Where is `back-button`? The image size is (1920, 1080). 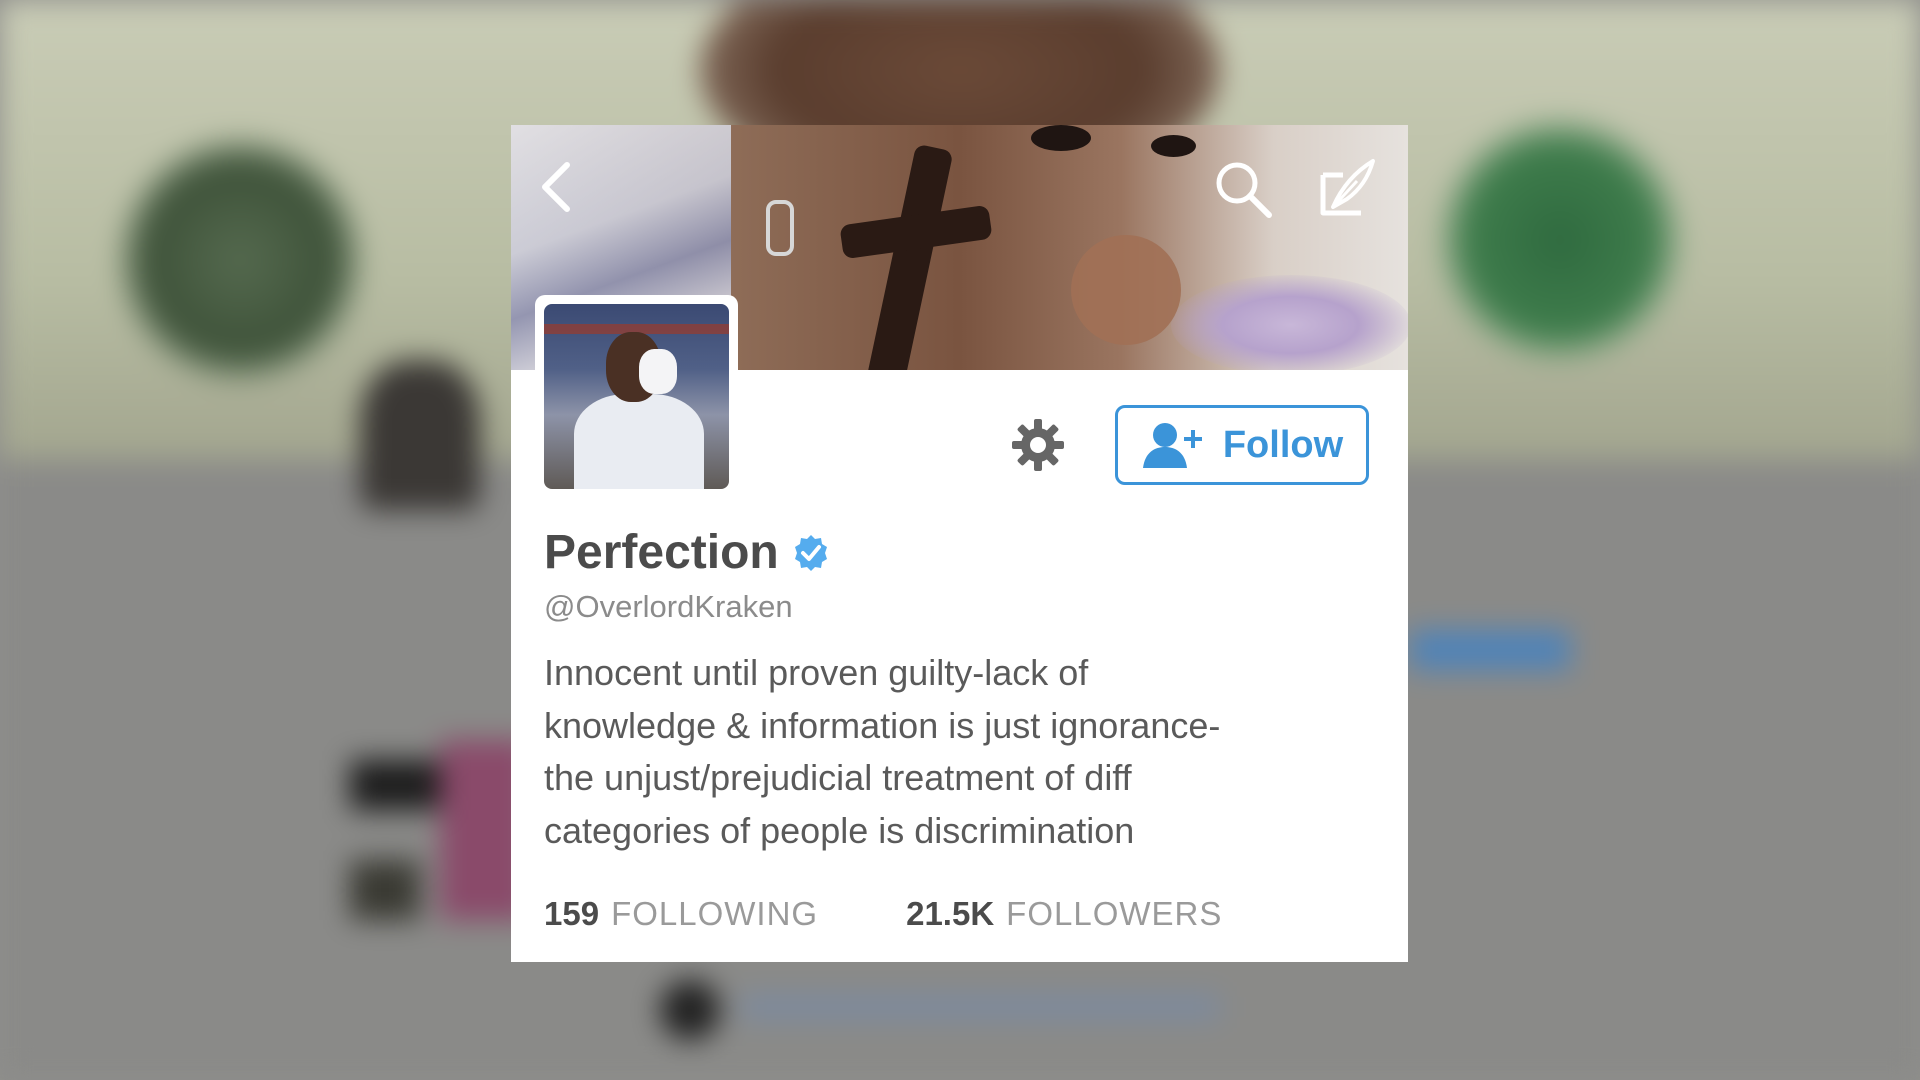
back-button is located at coordinates (557, 187).